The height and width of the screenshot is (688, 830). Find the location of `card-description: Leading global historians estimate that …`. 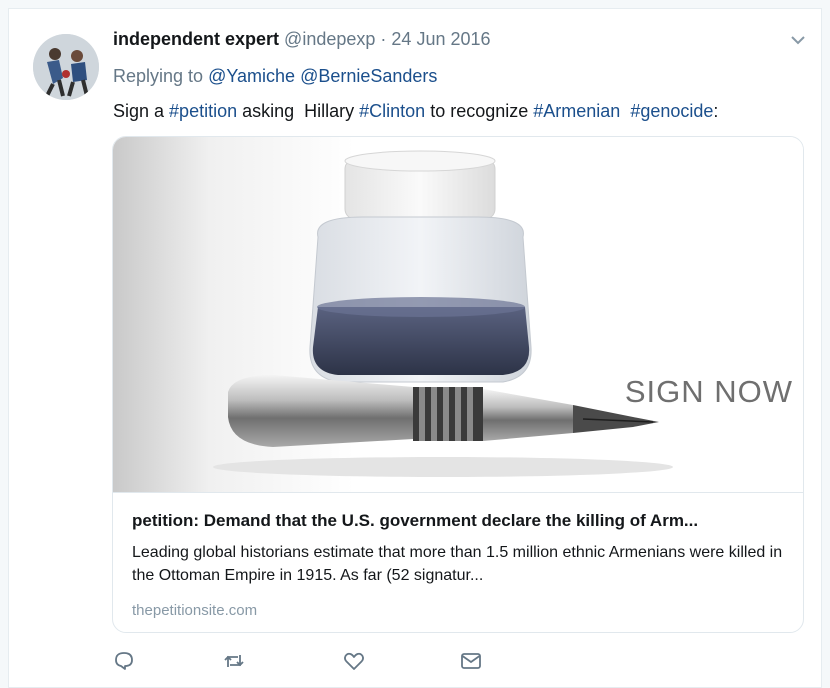

card-description: Leading global historians estimate that … is located at coordinates (457, 564).